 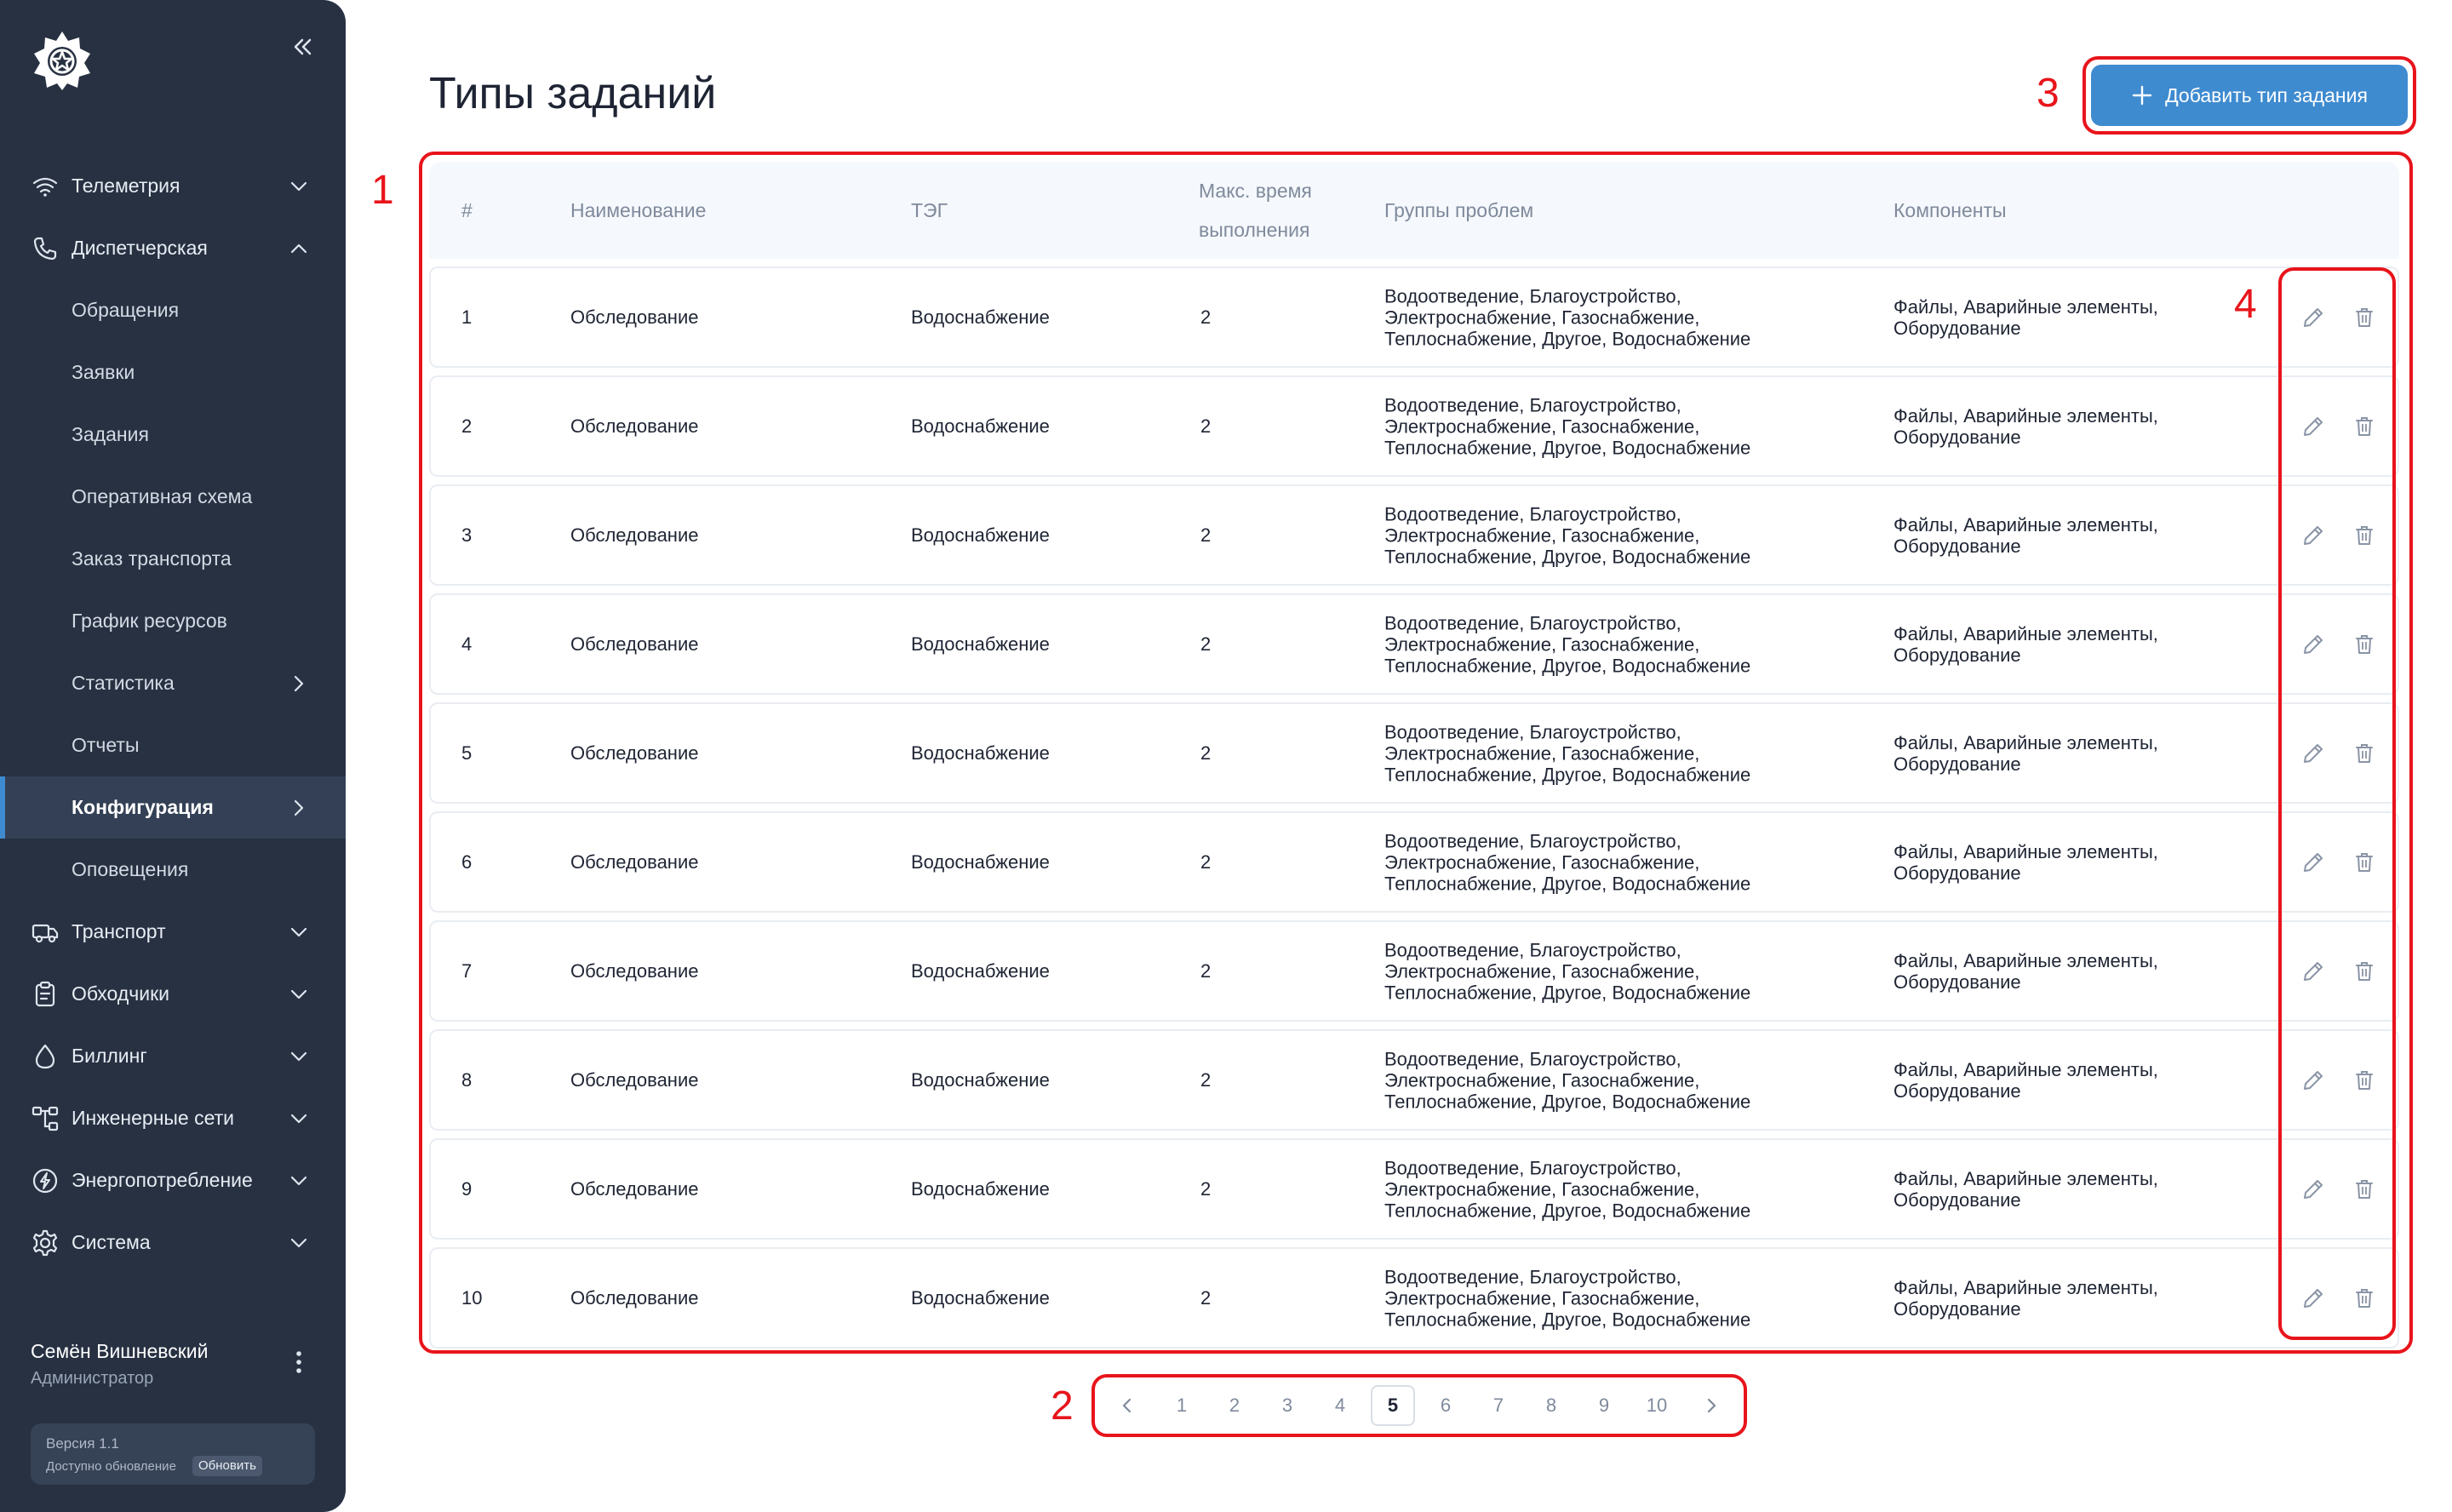 I want to click on logo-icon, so click(x=62, y=60).